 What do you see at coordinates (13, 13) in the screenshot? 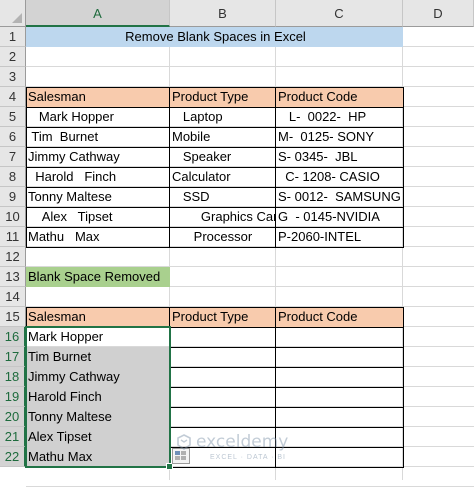
I see `select-all-corner` at bounding box center [13, 13].